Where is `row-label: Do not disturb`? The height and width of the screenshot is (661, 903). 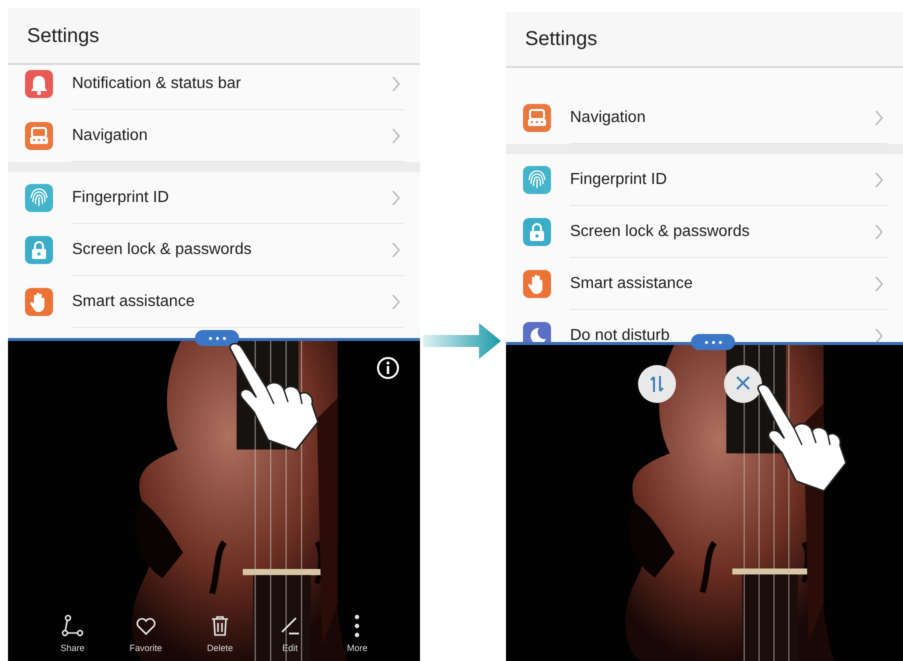 row-label: Do not disturb is located at coordinates (620, 334).